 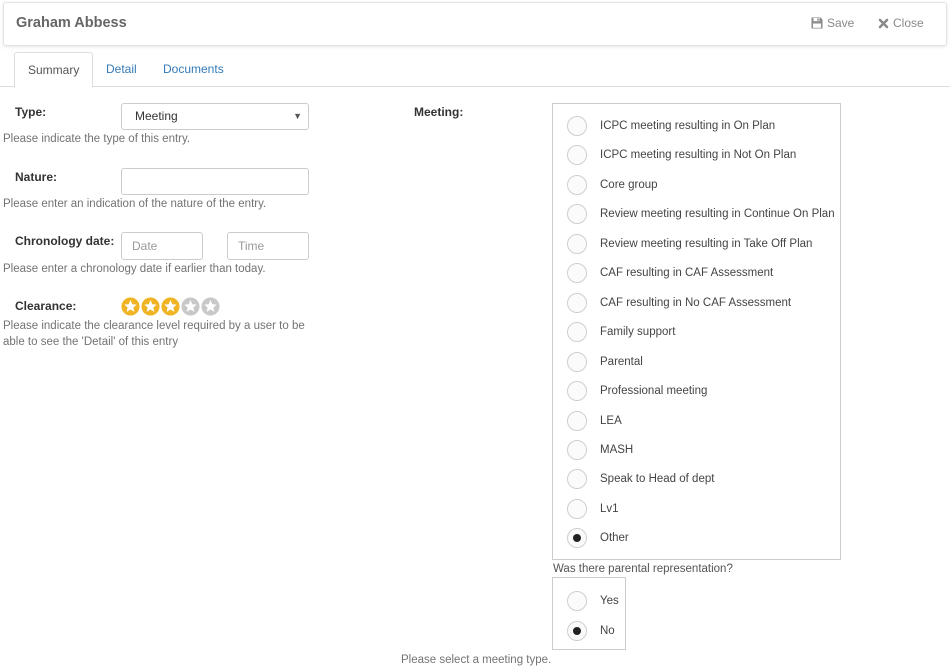 I want to click on parental-option: Yes, so click(x=593, y=601).